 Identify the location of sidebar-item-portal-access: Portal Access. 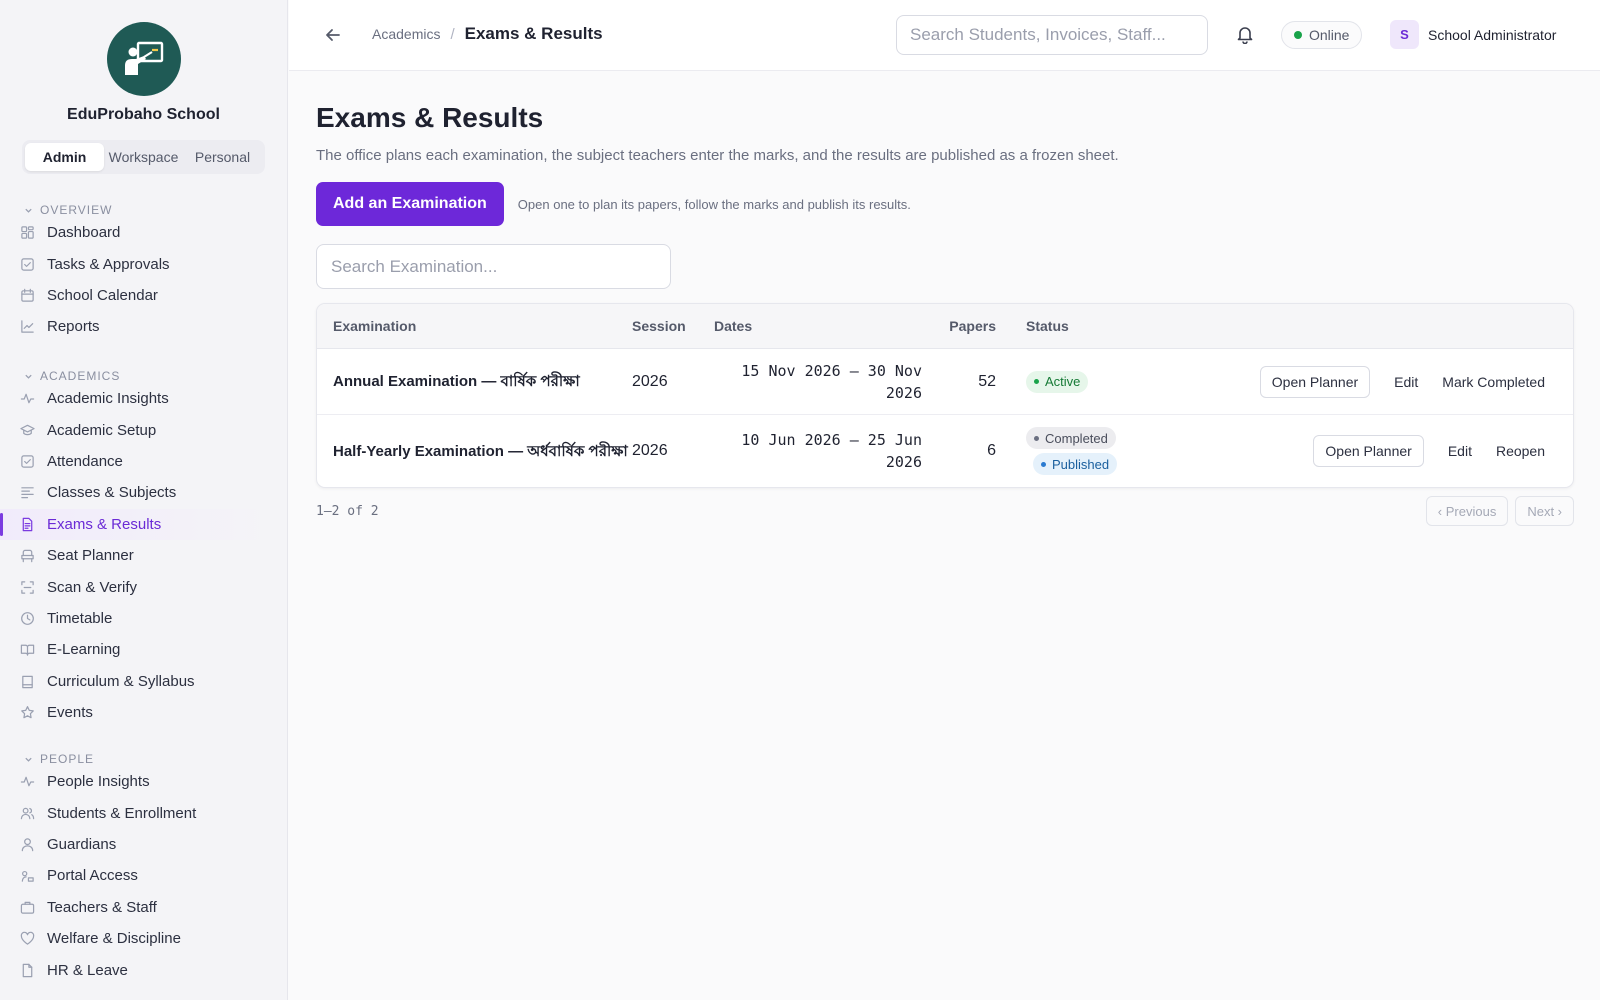
(143, 875).